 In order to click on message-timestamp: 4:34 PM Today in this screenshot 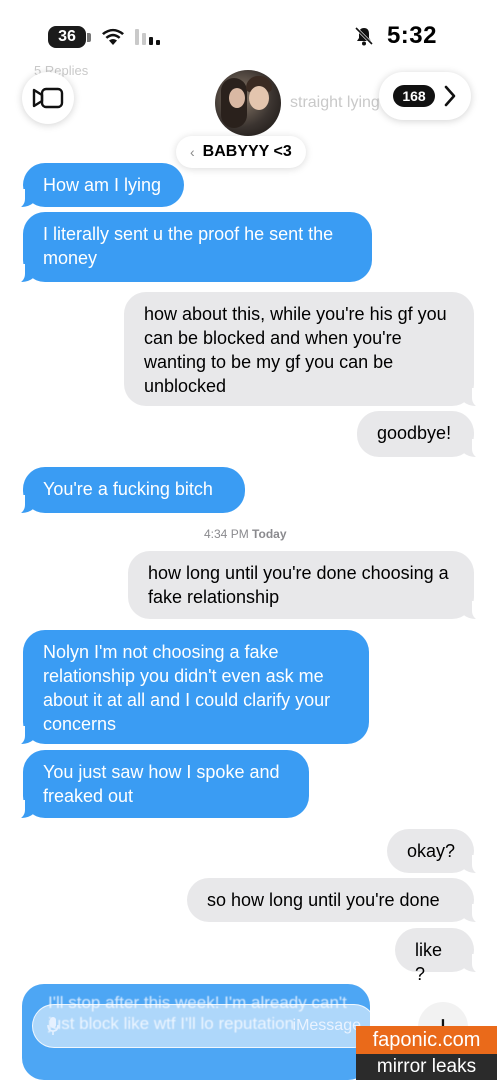, I will do `click(245, 534)`.